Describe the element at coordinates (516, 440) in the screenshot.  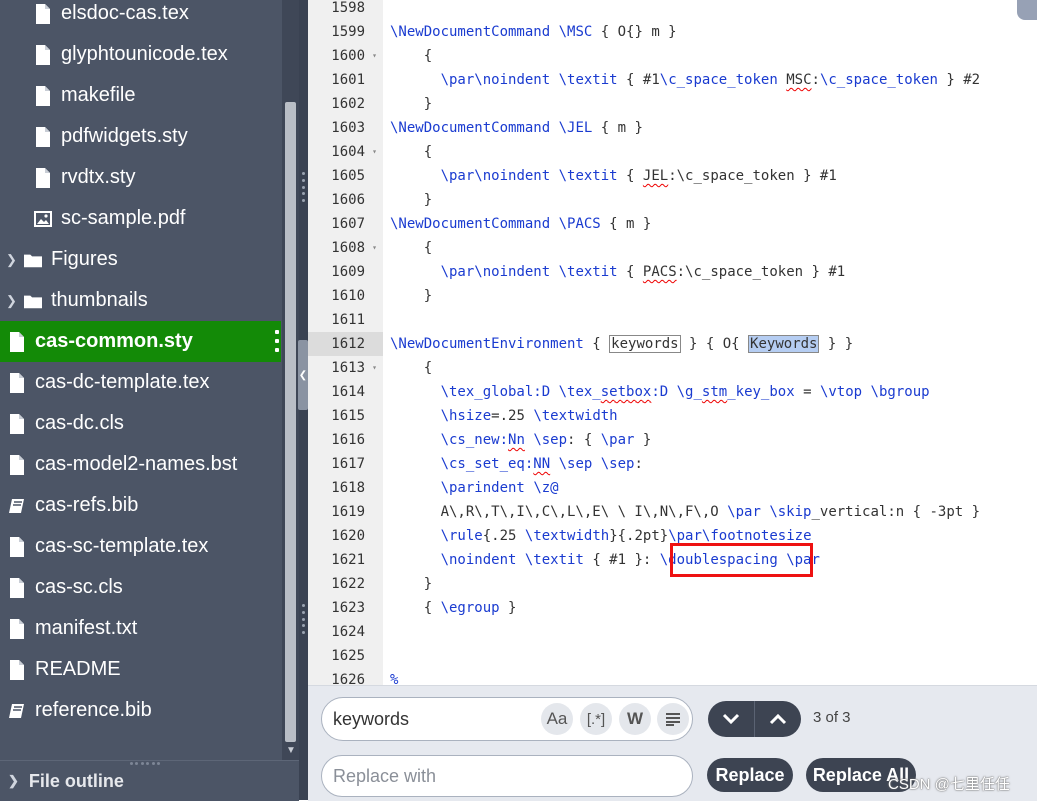
I see `code-token: Nn` at that location.